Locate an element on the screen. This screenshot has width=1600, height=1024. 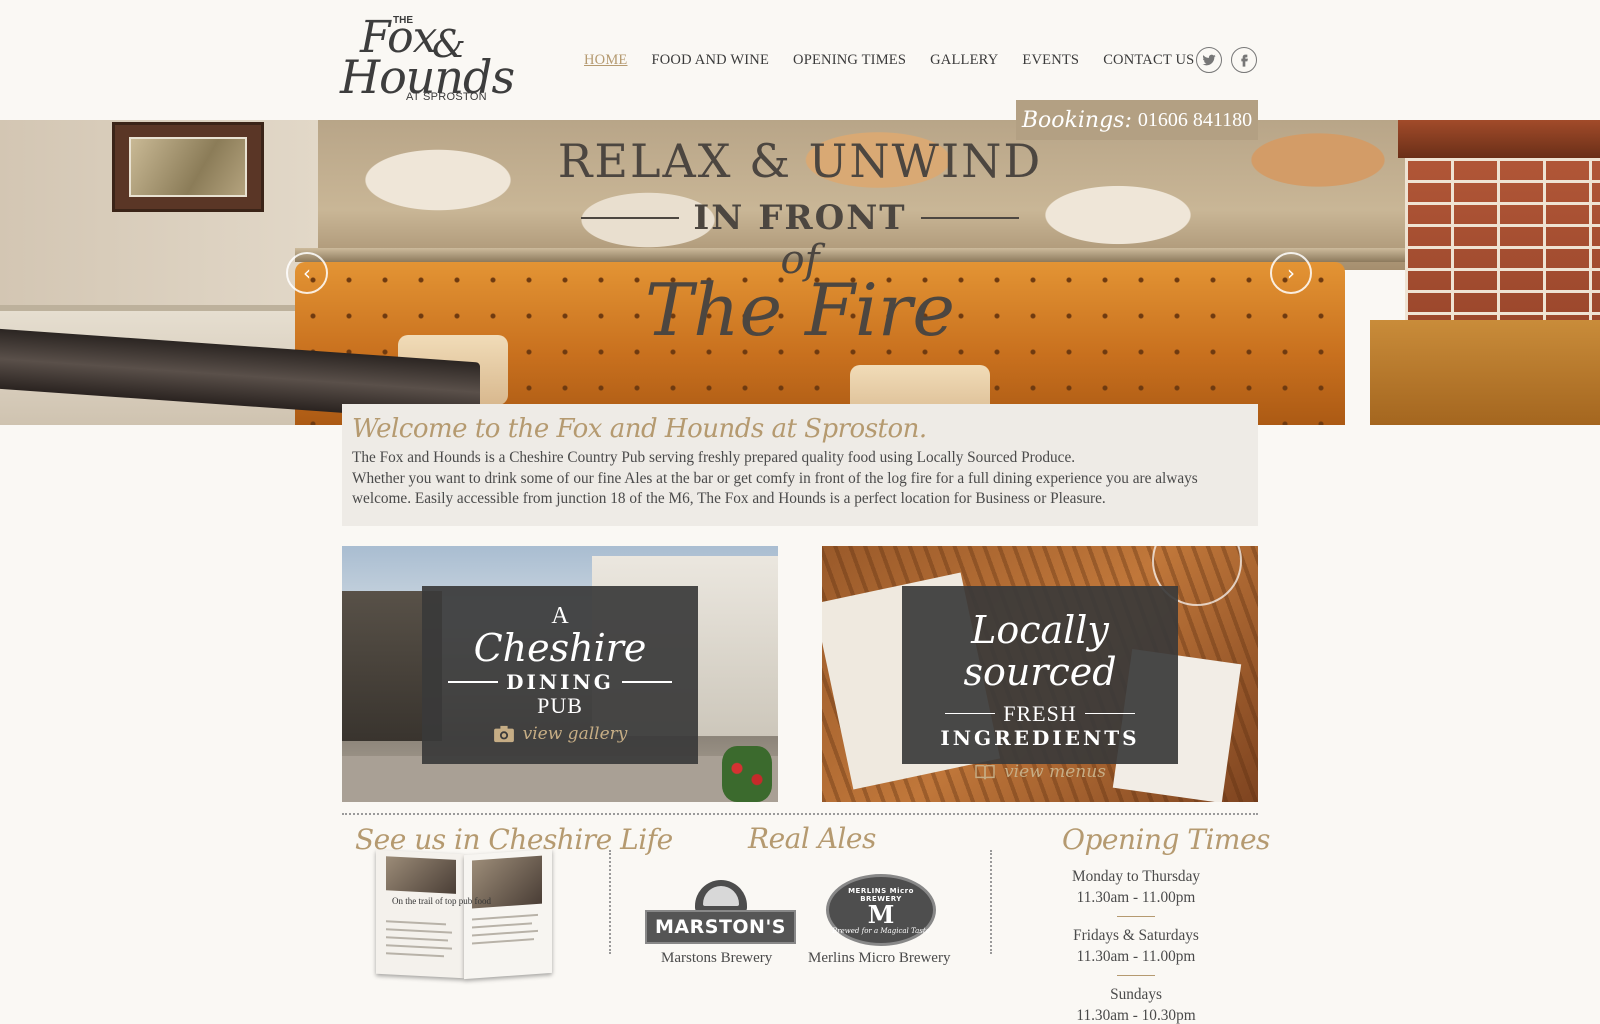
magazine-left-page is located at coordinates (420, 914).